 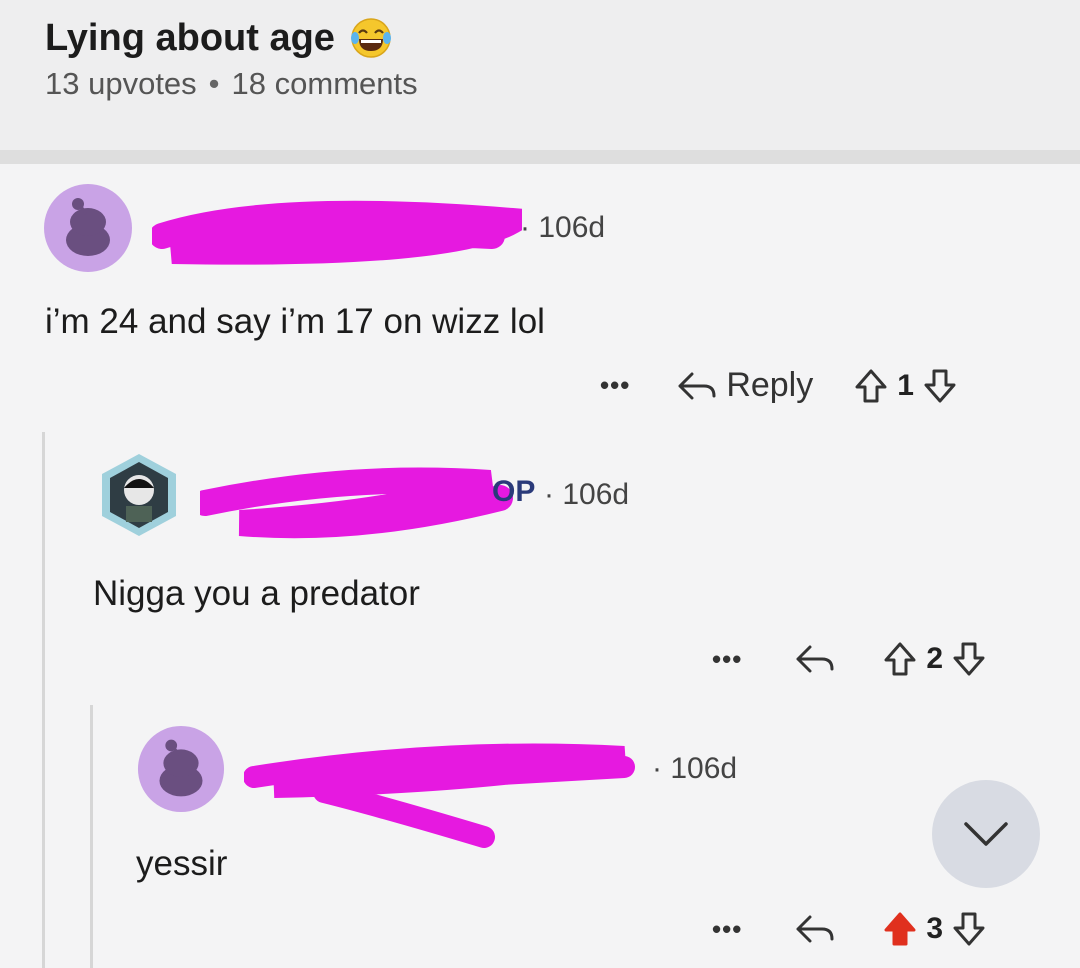 What do you see at coordinates (540, 157) in the screenshot?
I see `header-divider` at bounding box center [540, 157].